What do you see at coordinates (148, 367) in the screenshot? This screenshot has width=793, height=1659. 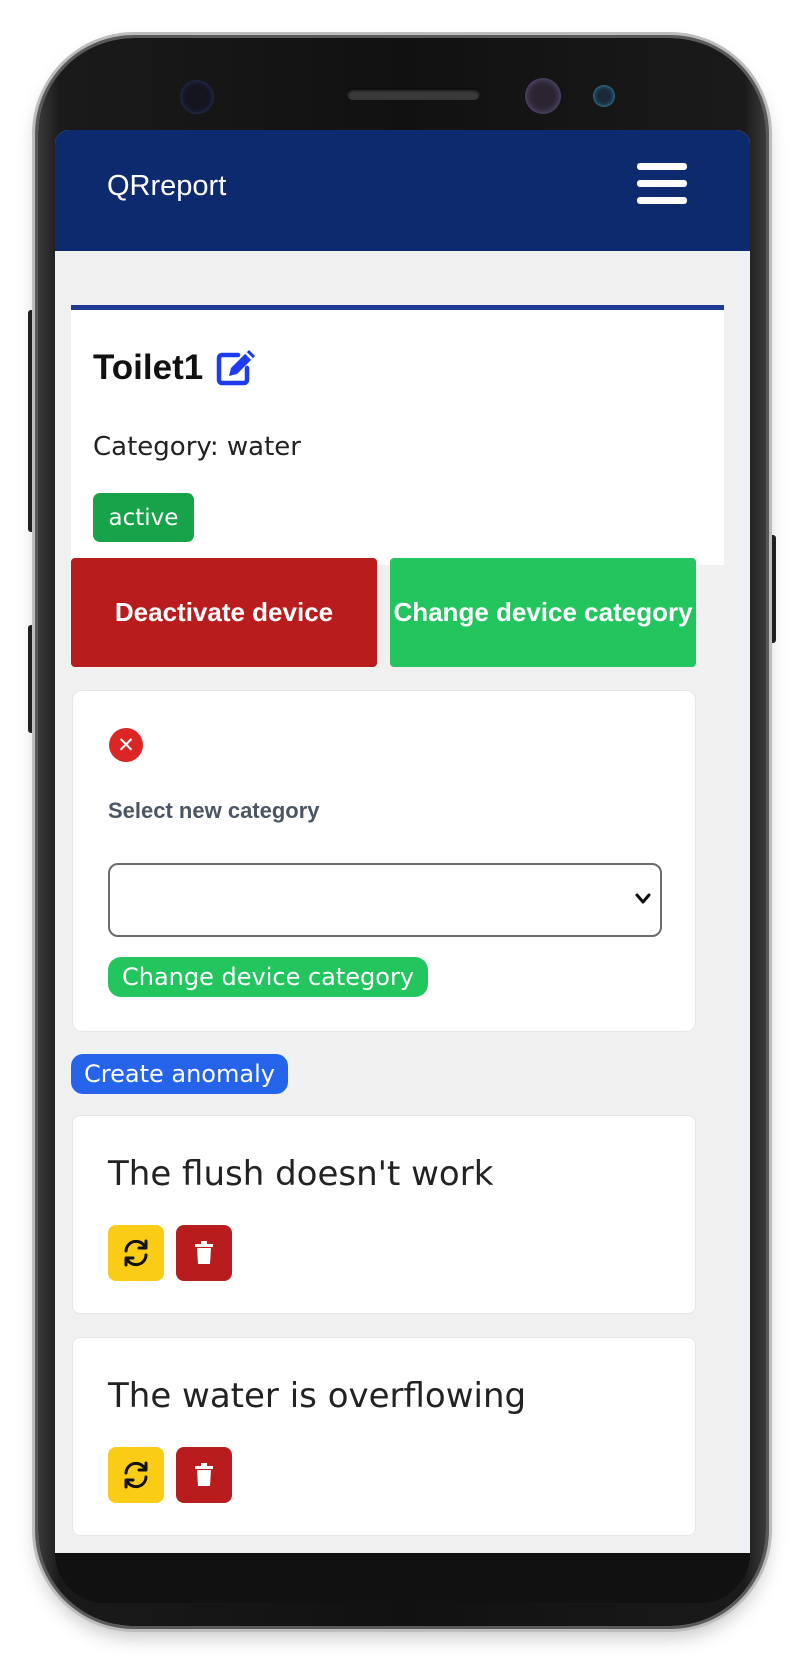 I see `device-title: Toilet1` at bounding box center [148, 367].